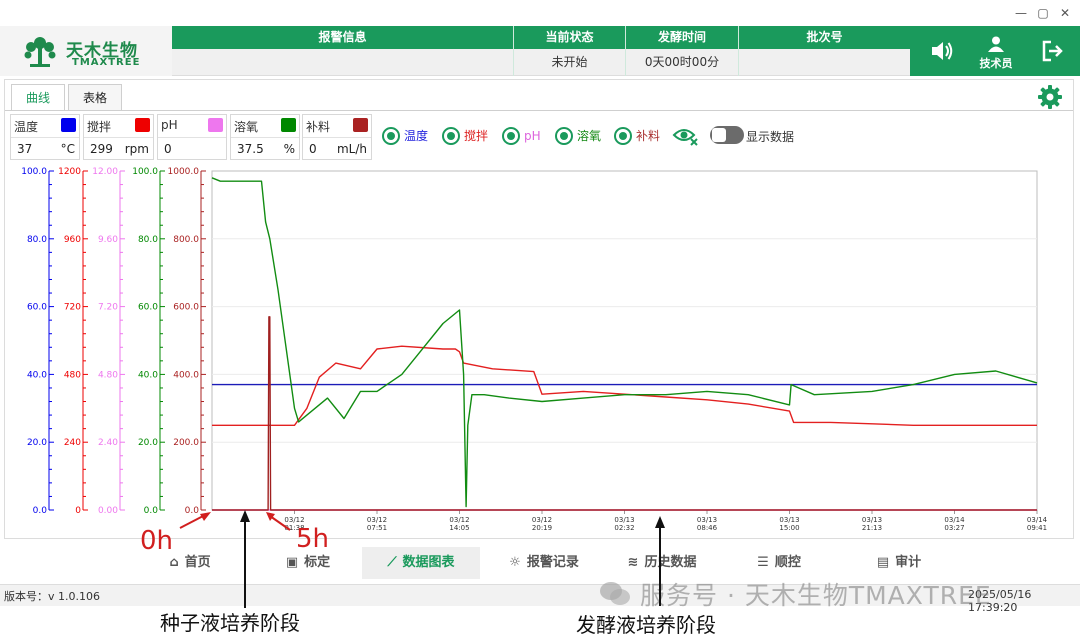 The height and width of the screenshot is (637, 1080). What do you see at coordinates (40, 511) in the screenshot?
I see `y-tick-label: 0.0` at bounding box center [40, 511].